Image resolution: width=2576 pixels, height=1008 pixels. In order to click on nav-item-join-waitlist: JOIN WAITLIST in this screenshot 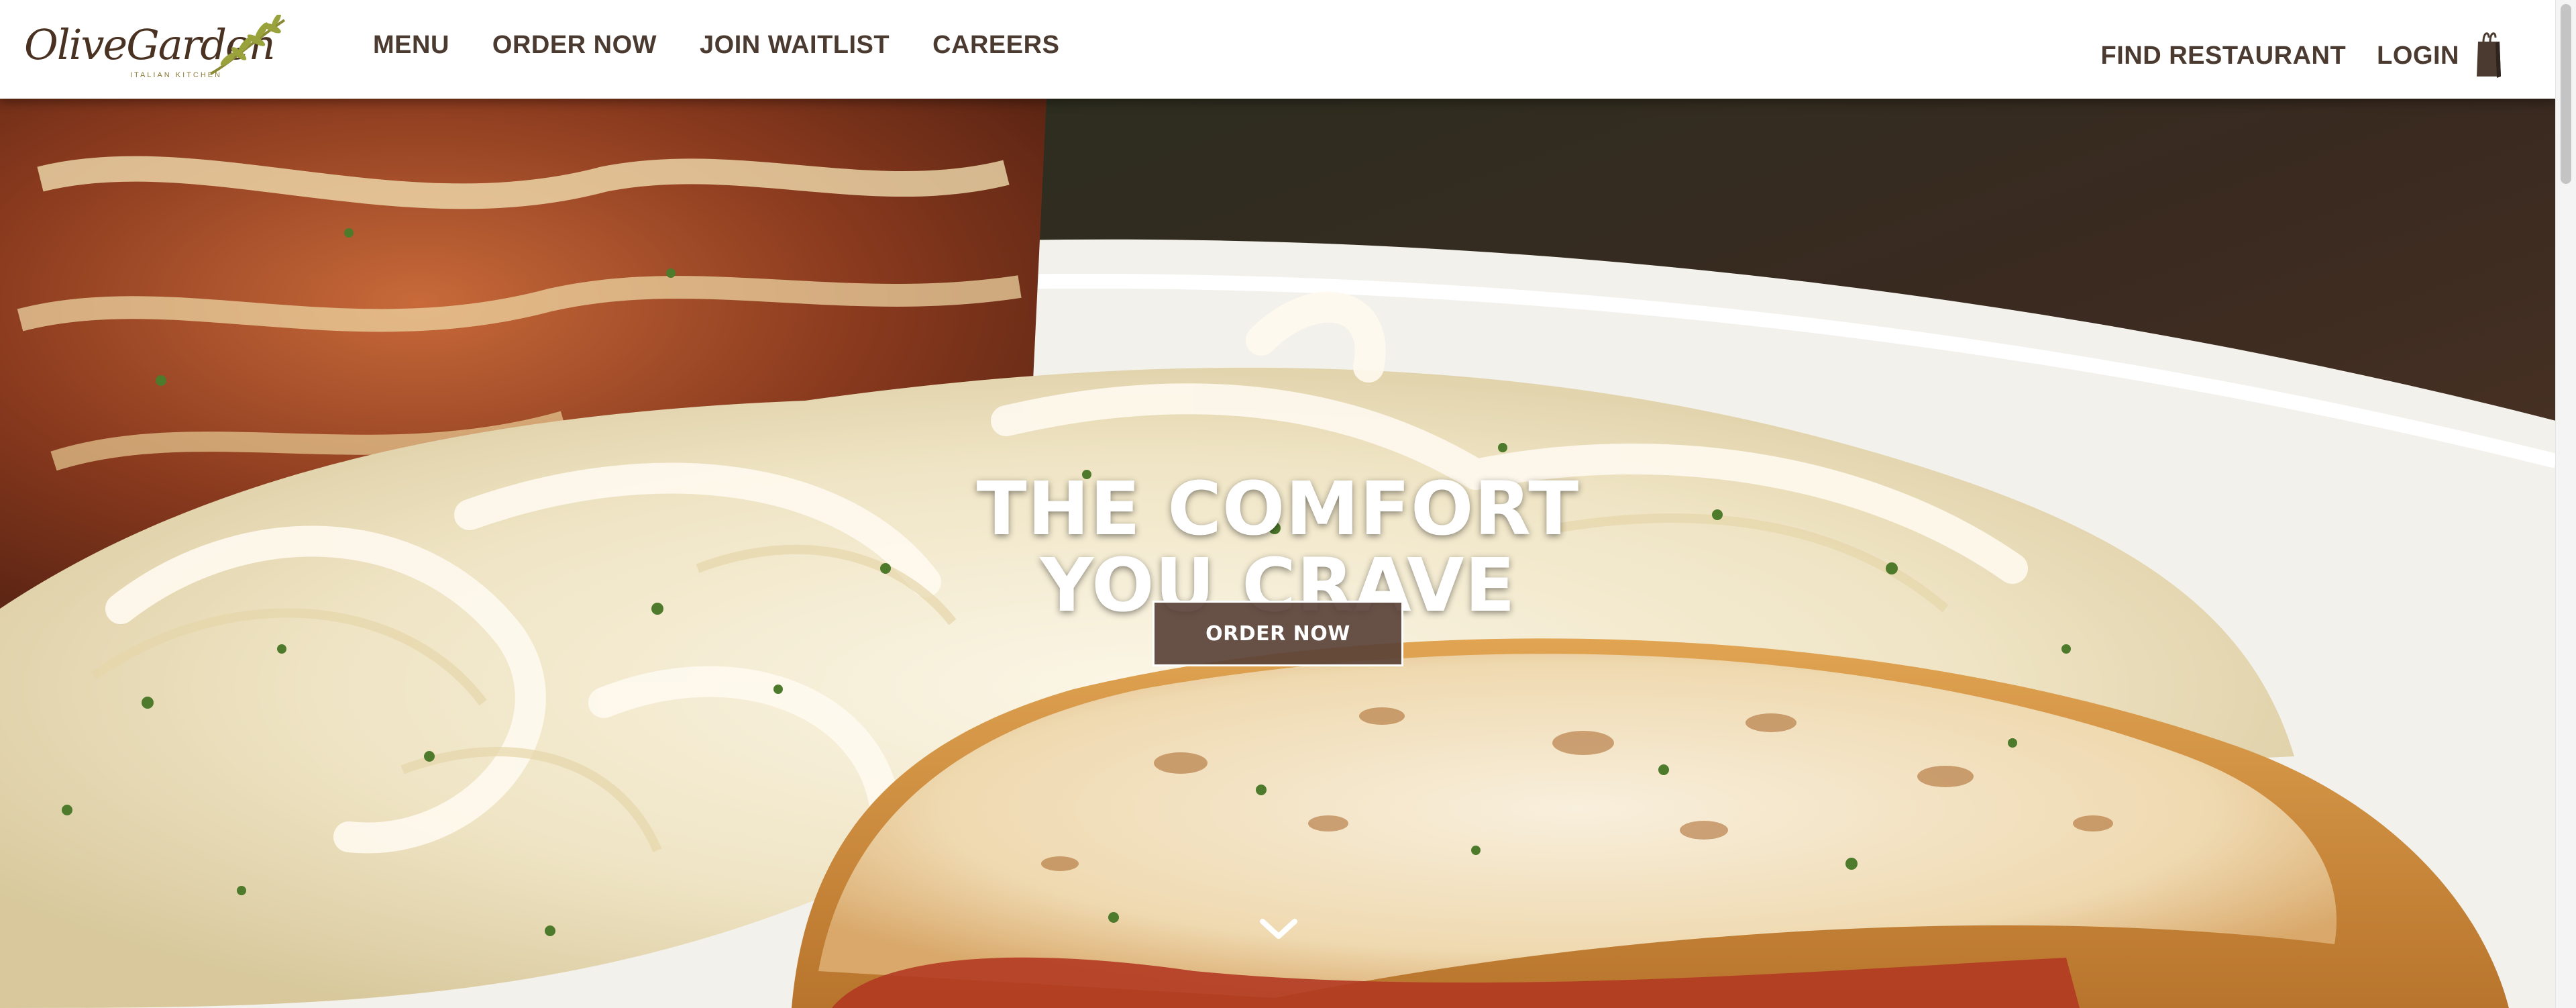, I will do `click(795, 45)`.